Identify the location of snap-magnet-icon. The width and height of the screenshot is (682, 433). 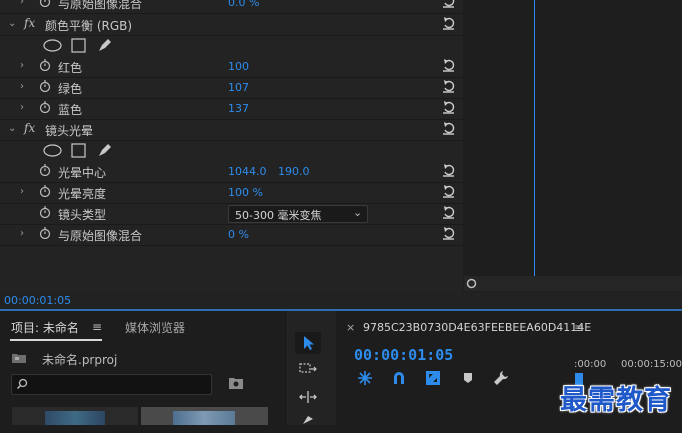
(399, 378).